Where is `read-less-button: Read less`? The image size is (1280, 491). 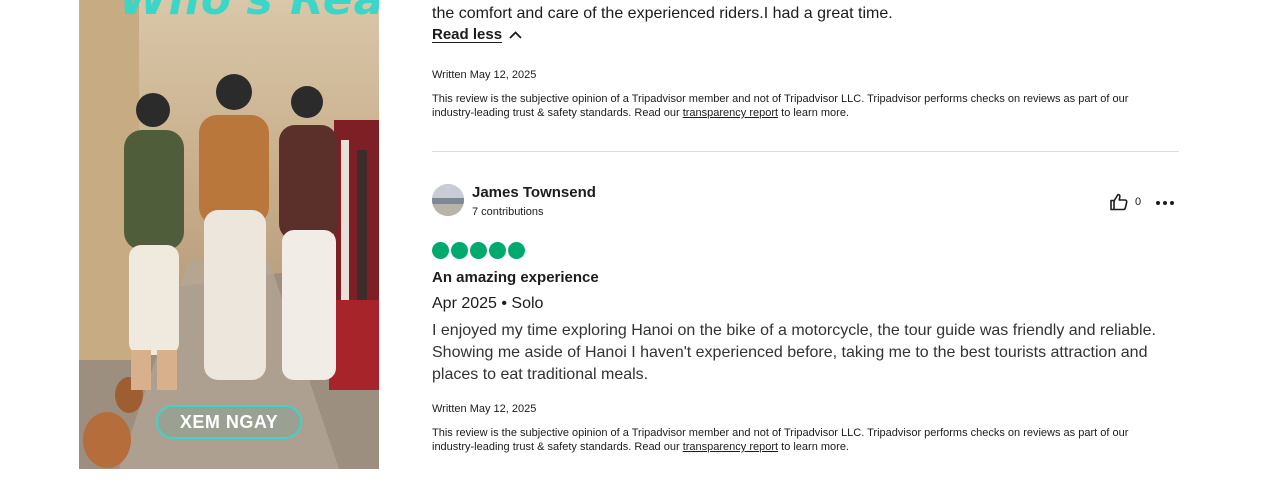 read-less-button: Read less is located at coordinates (477, 34).